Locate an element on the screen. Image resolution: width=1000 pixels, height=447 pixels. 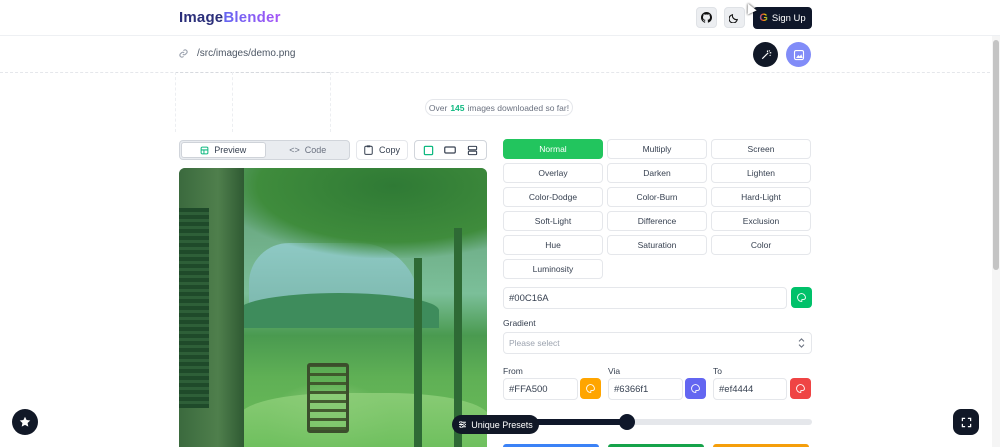
presets-label: Unique Presets is located at coordinates (502, 424).